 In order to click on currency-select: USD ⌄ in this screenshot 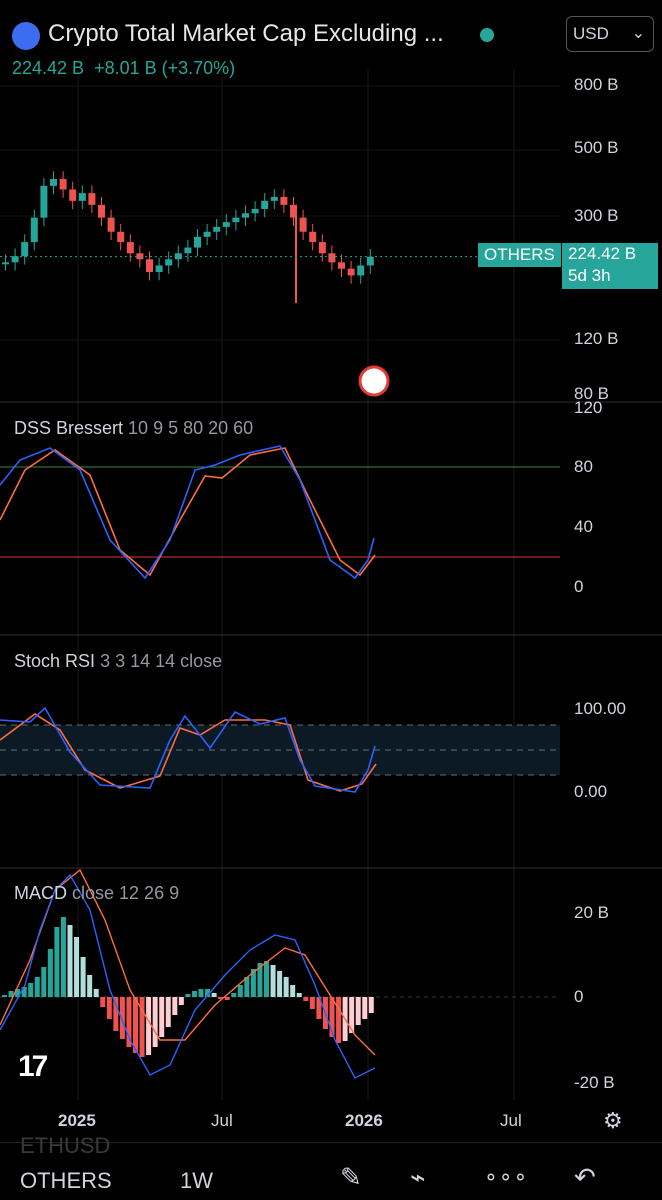, I will do `click(610, 34)`.